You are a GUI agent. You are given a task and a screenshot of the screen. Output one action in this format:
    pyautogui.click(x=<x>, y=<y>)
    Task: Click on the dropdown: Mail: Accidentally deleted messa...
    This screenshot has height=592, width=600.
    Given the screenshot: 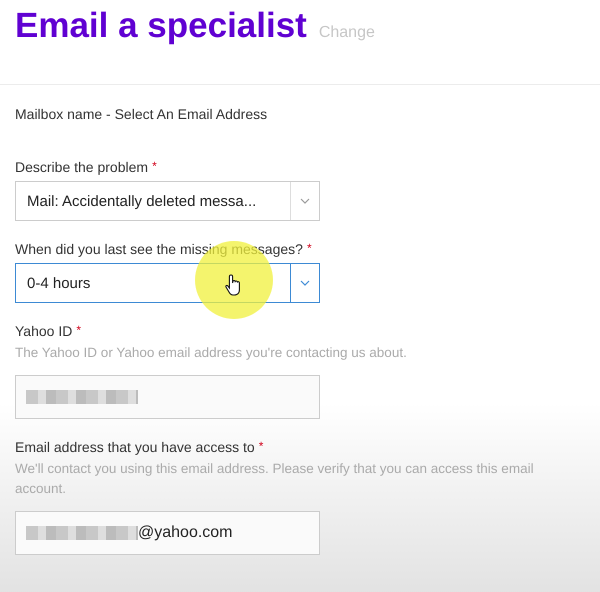 What is the action you would take?
    pyautogui.click(x=167, y=201)
    